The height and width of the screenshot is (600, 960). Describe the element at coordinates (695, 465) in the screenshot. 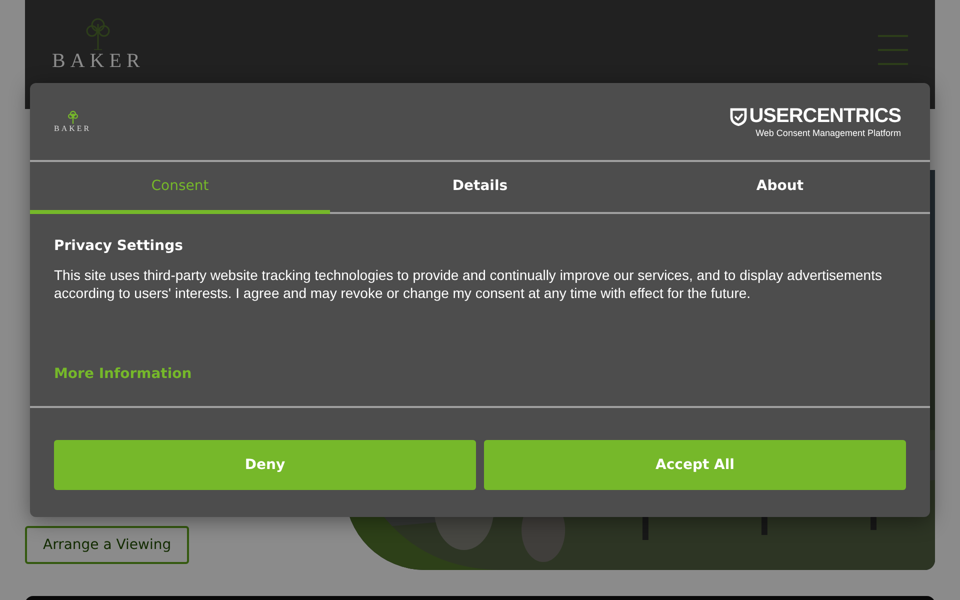

I see `accept-all-button: Accept All` at that location.